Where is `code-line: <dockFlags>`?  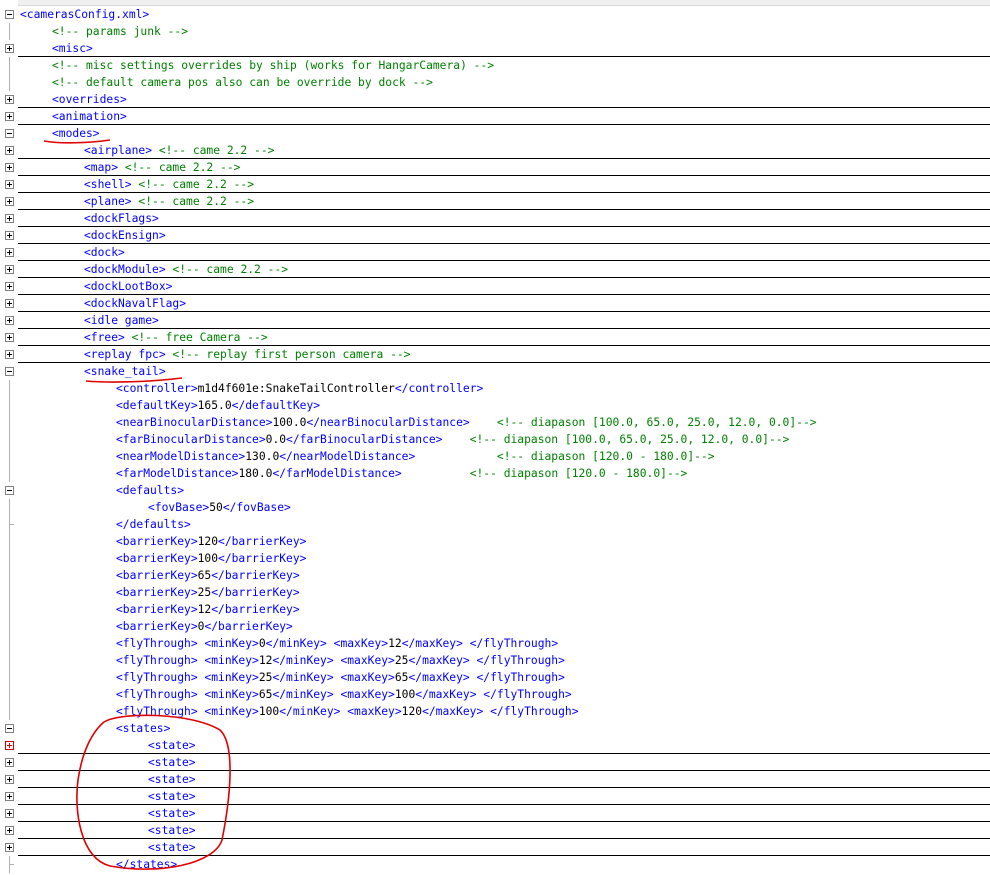 code-line: <dockFlags> is located at coordinates (495, 218).